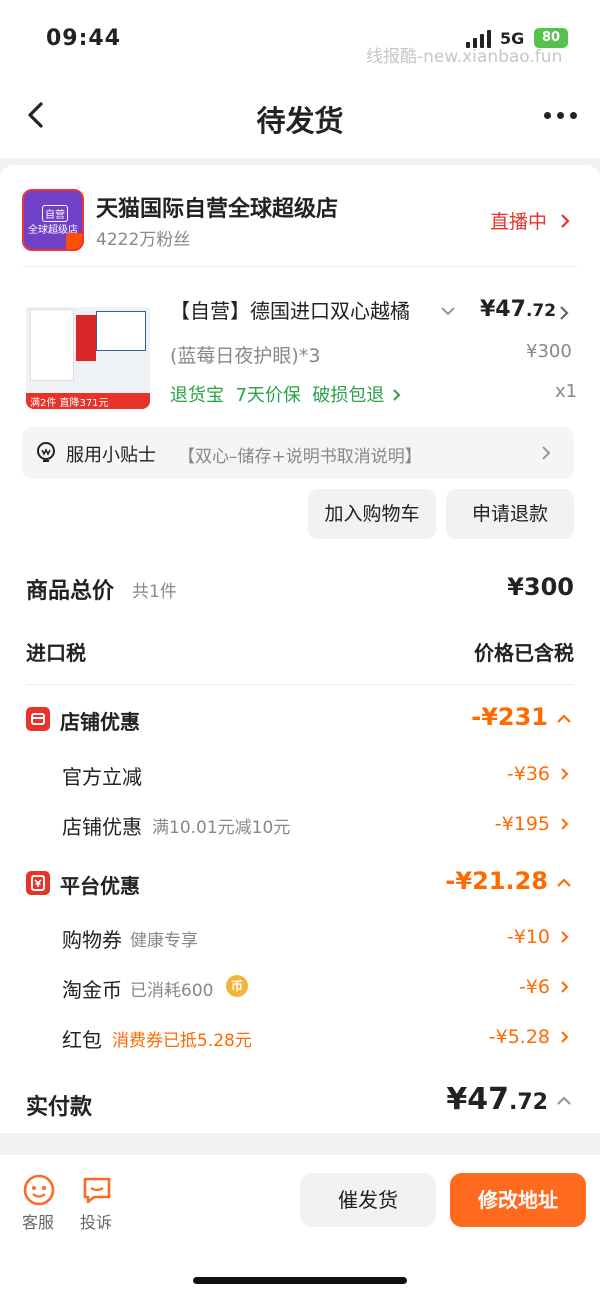 Image resolution: width=600 pixels, height=1298 pixels. Describe the element at coordinates (300, 457) in the screenshot. I see `tips-desc: 【双心–储存+说明书取消说明】` at that location.